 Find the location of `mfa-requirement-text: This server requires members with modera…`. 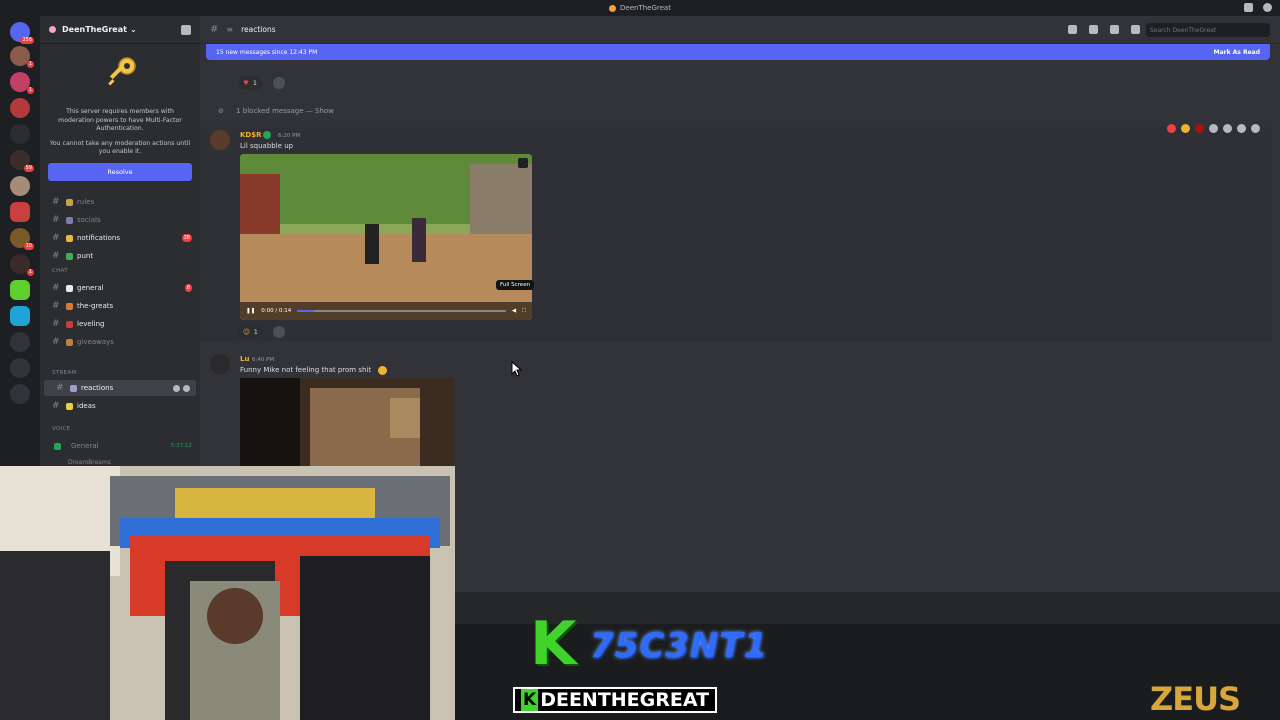

mfa-requirement-text: This server requires members with modera… is located at coordinates (120, 120).